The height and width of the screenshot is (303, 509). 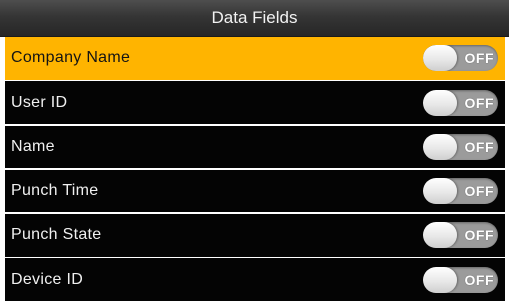 I want to click on page-title: Data Fields, so click(x=254, y=18).